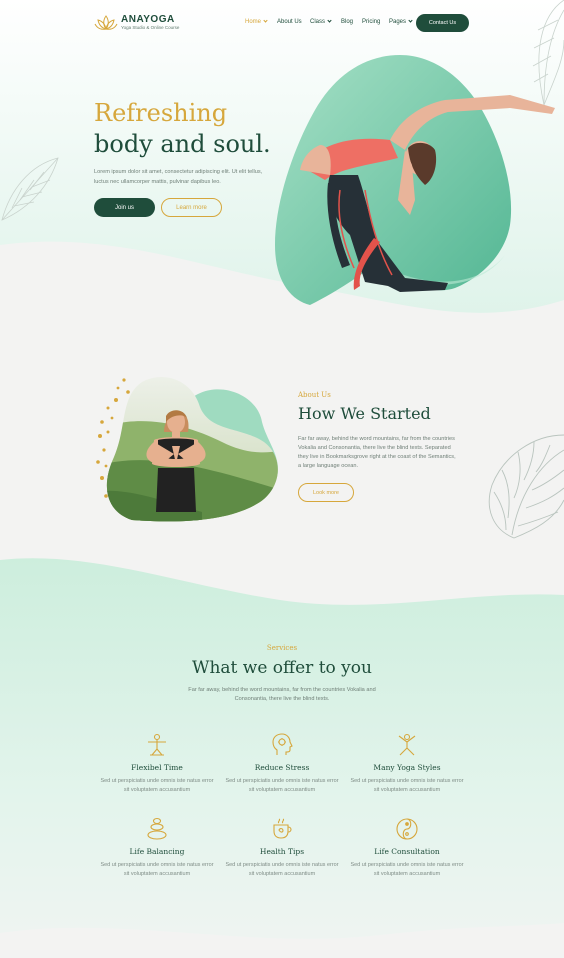  I want to click on nav-pricing: Pricing, so click(371, 22).